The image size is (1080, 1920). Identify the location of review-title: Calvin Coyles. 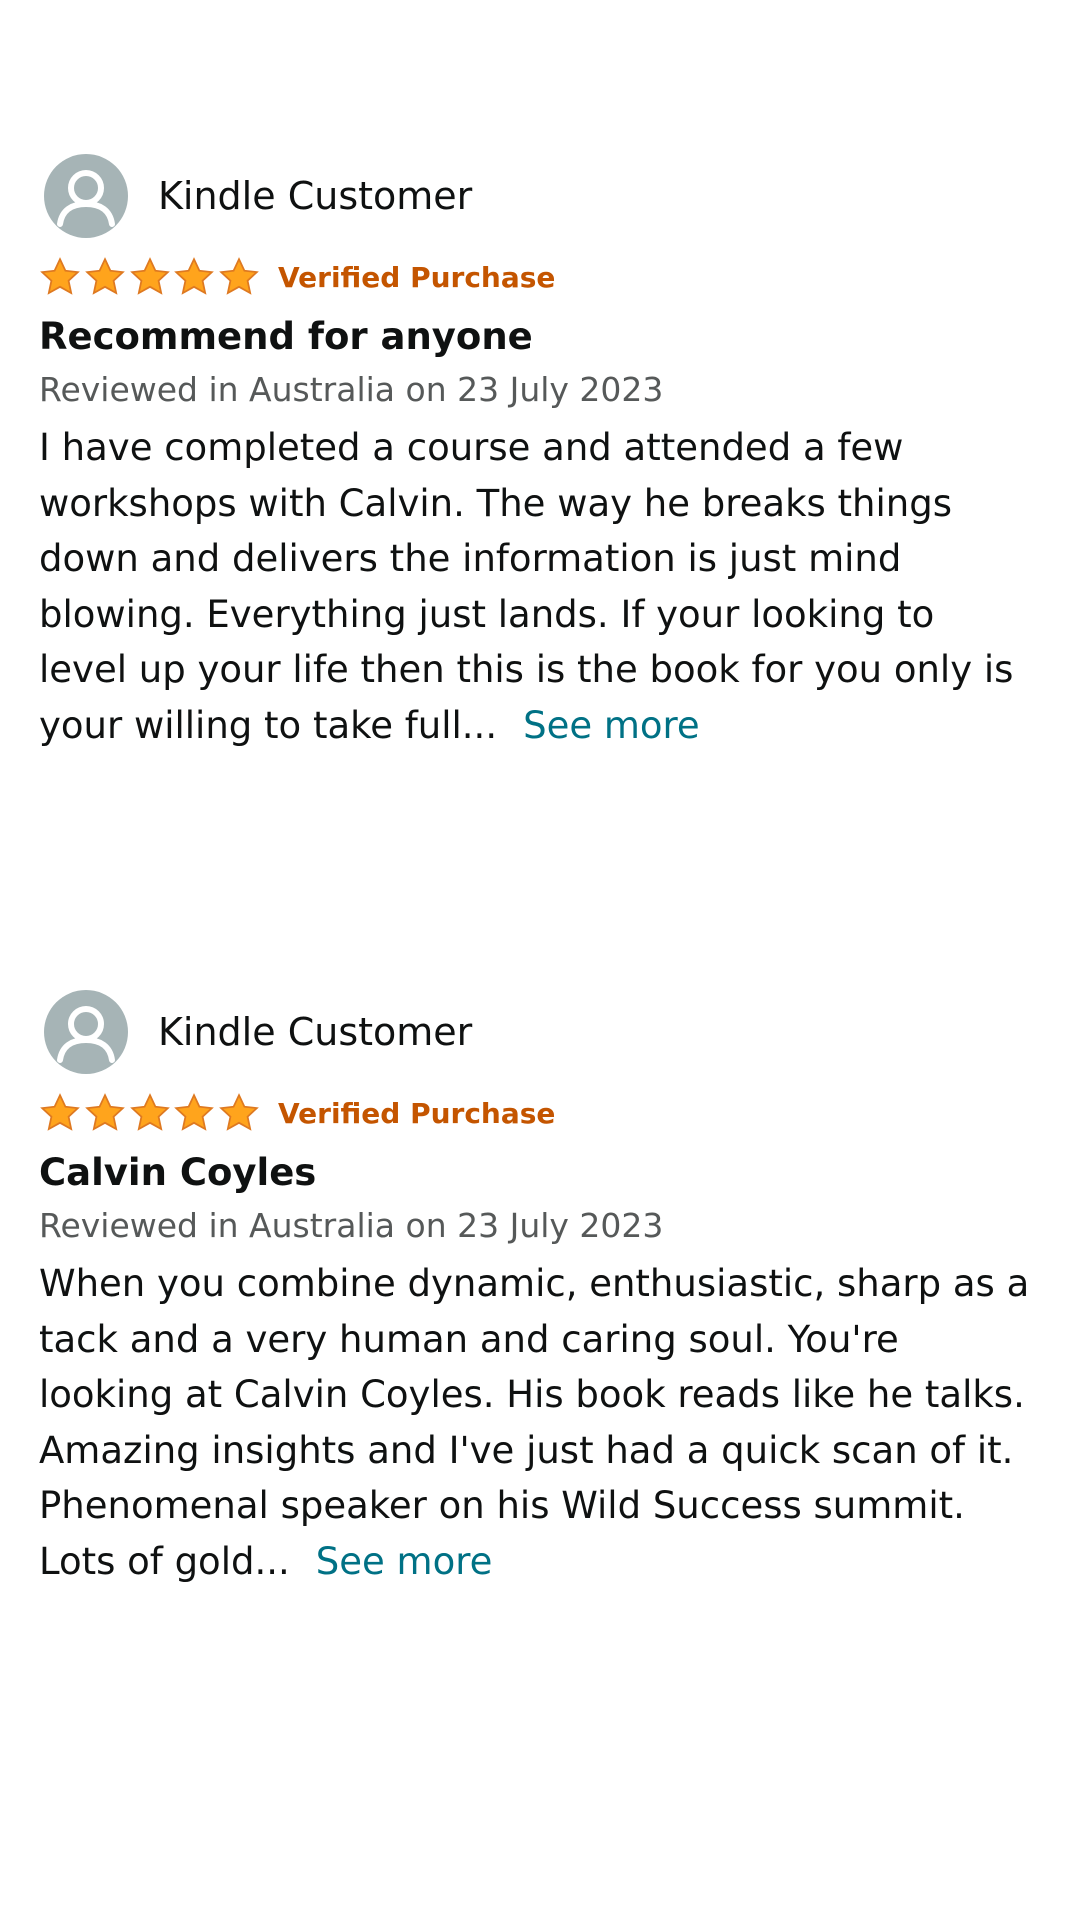
(178, 1172).